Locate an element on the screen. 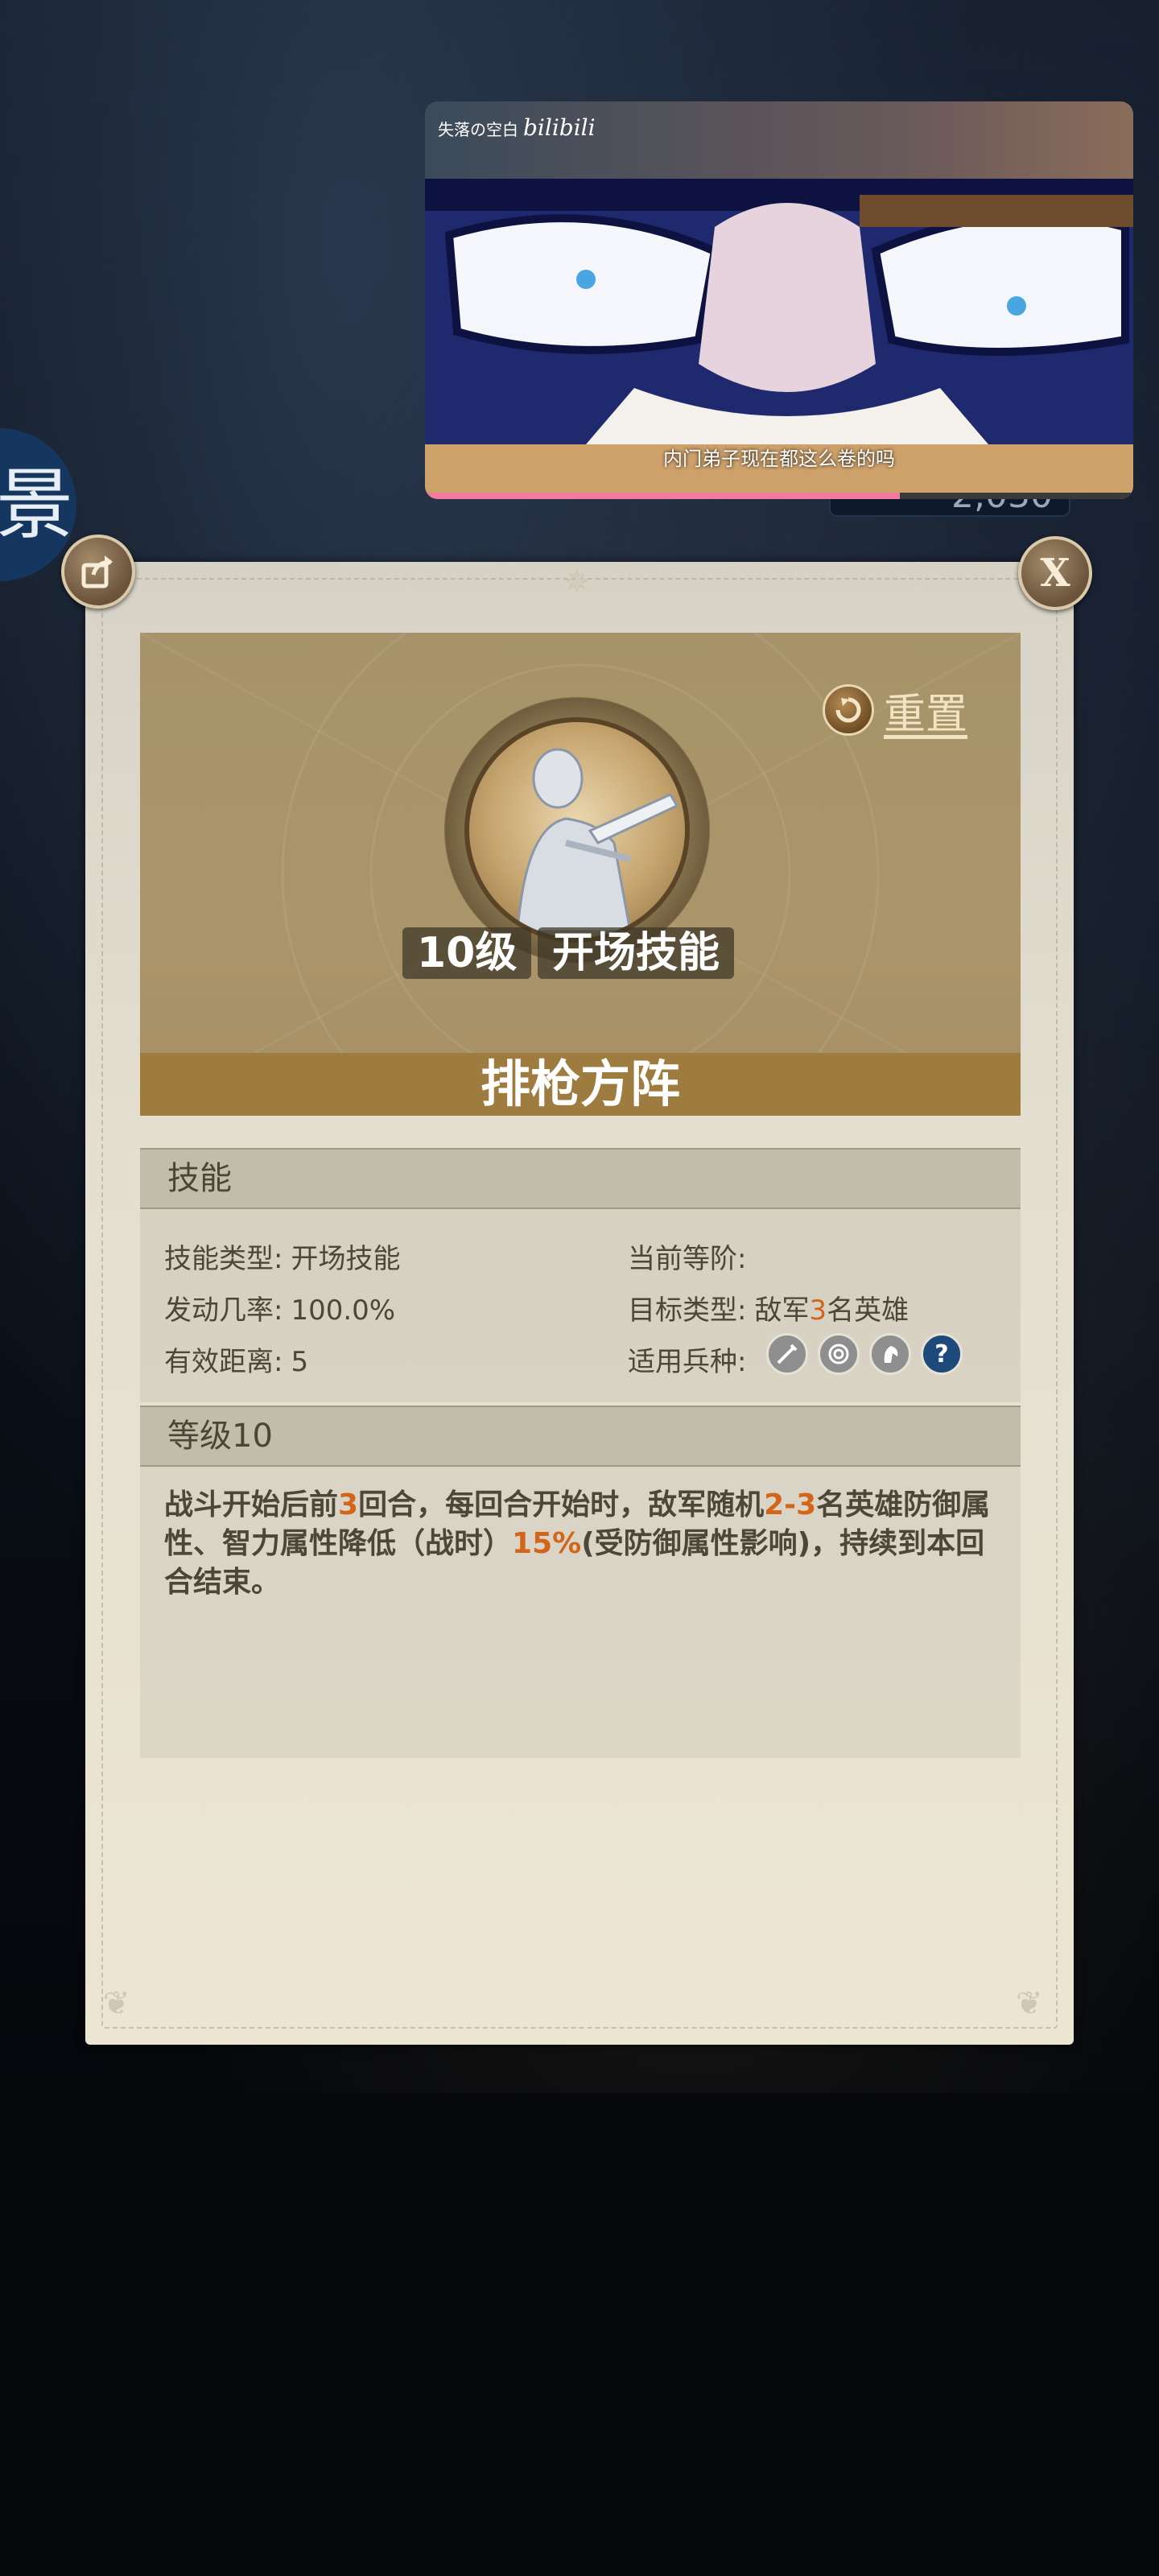  desc-number: 2-3 is located at coordinates (790, 1504).